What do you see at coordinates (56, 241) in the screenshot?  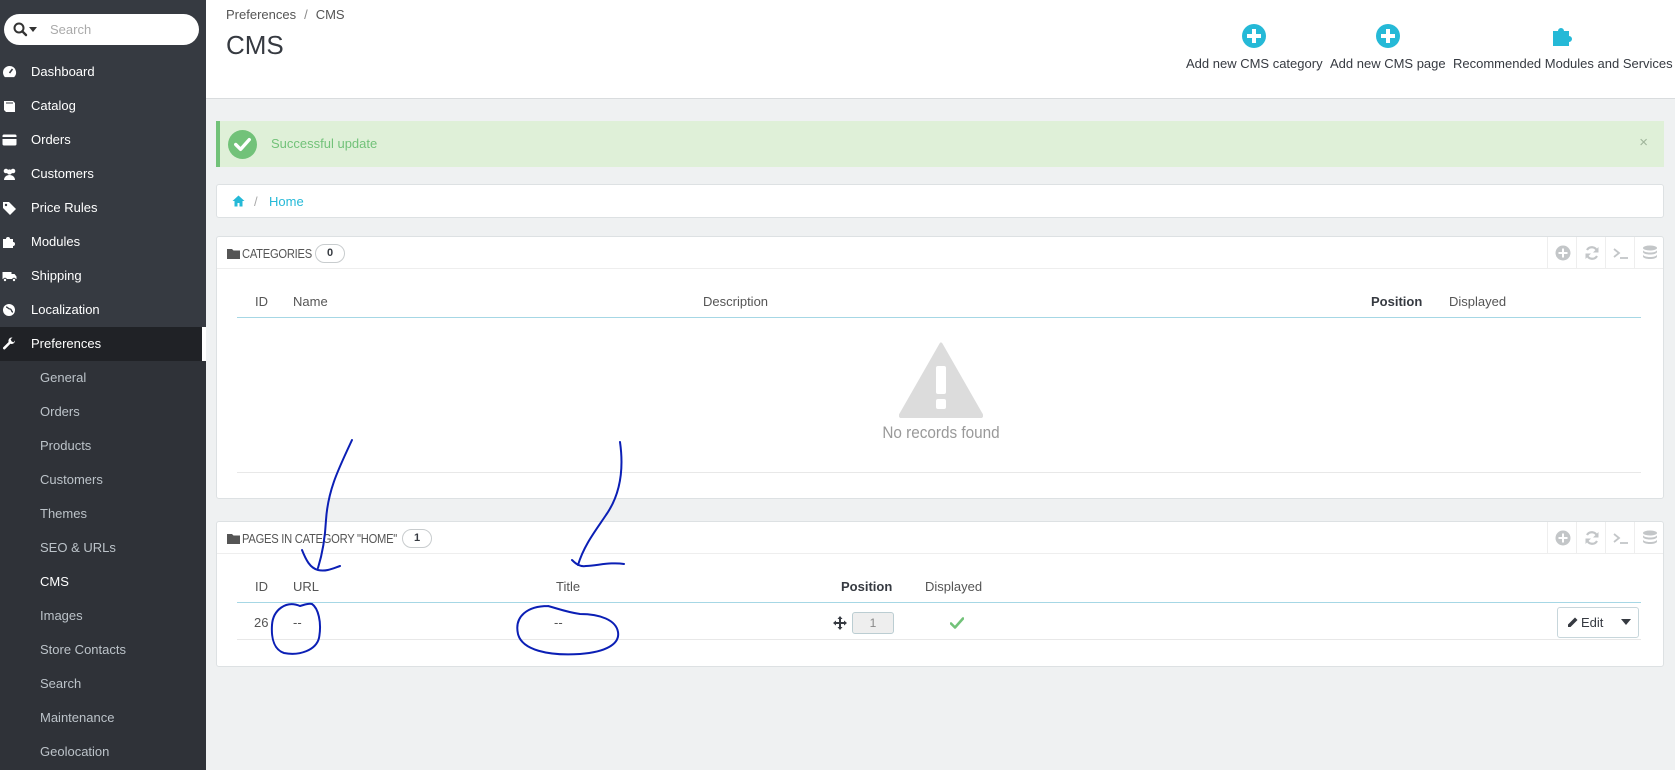 I see `sidebar-item-label: Modules` at bounding box center [56, 241].